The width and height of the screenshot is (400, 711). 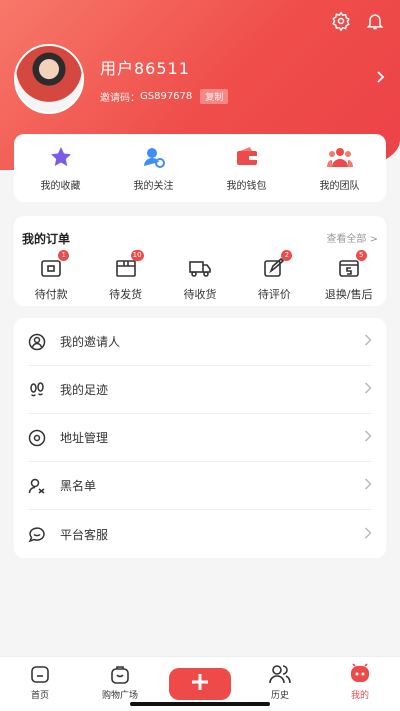 What do you see at coordinates (120, 674) in the screenshot?
I see `shopping-bag-icon` at bounding box center [120, 674].